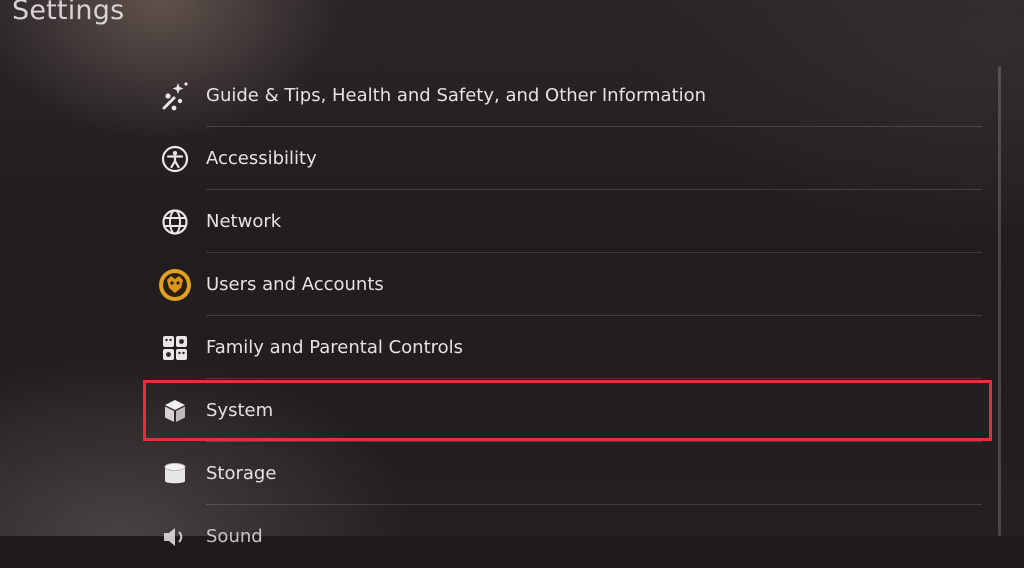 The height and width of the screenshot is (568, 1024). I want to click on menu-item-users-accounts: Users and Accounts, so click(566, 284).